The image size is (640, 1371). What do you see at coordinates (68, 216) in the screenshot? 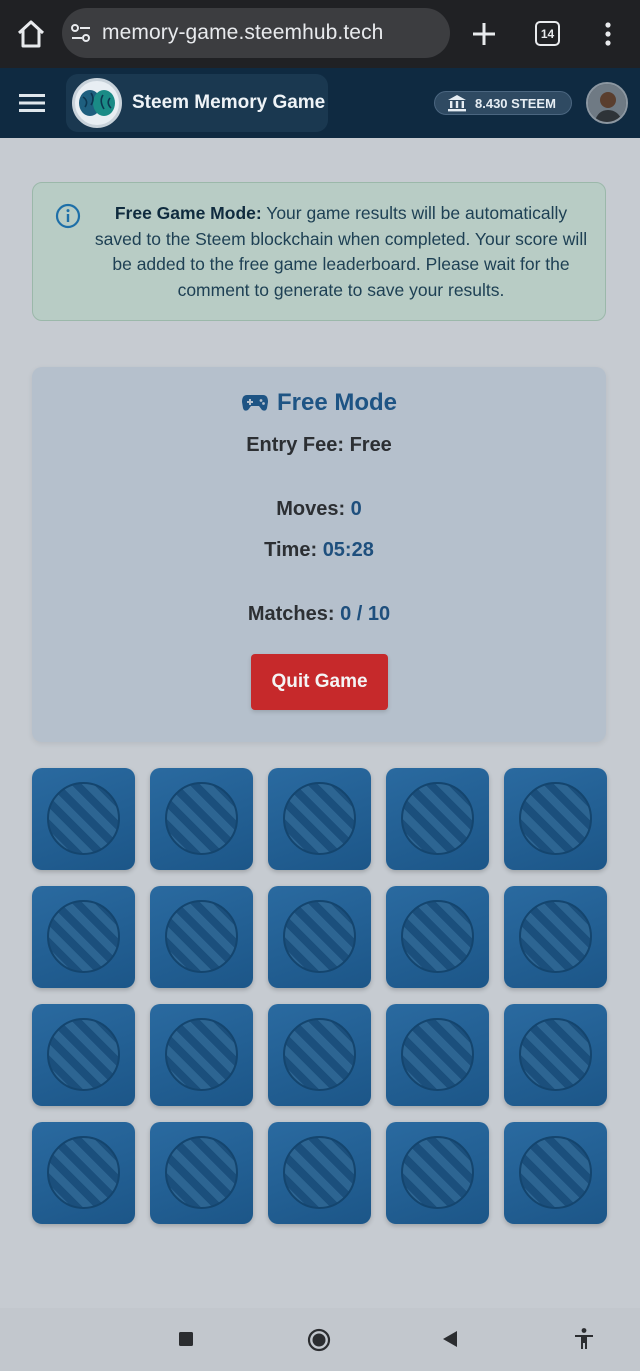
I see `info-icon` at bounding box center [68, 216].